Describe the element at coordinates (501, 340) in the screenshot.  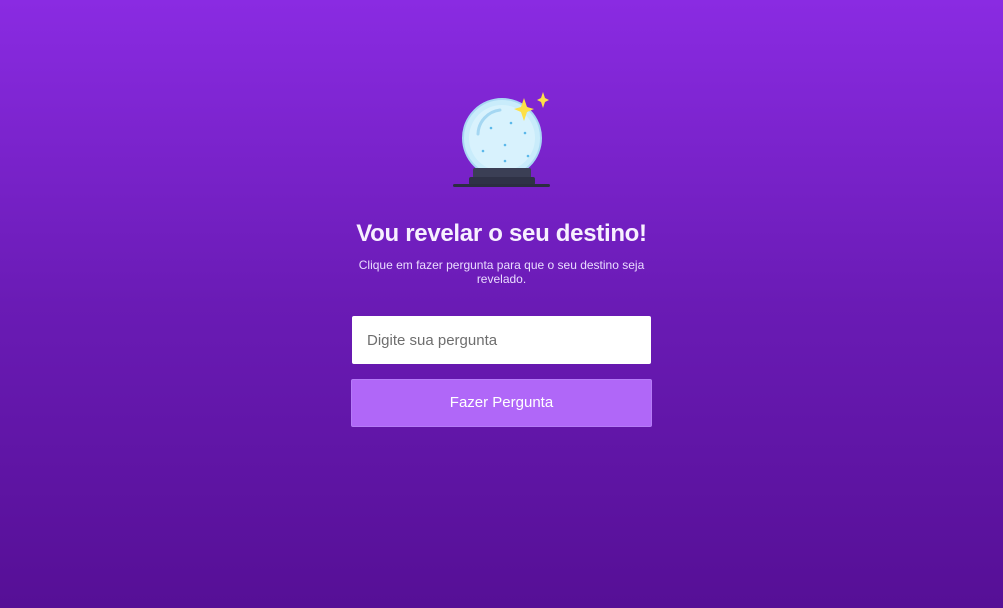
I see `question-input` at that location.